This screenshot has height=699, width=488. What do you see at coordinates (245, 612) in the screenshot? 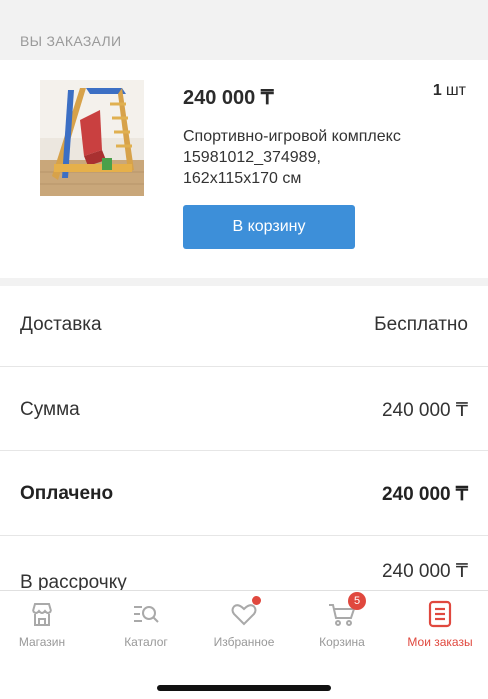
I see `heart-icon` at bounding box center [245, 612].